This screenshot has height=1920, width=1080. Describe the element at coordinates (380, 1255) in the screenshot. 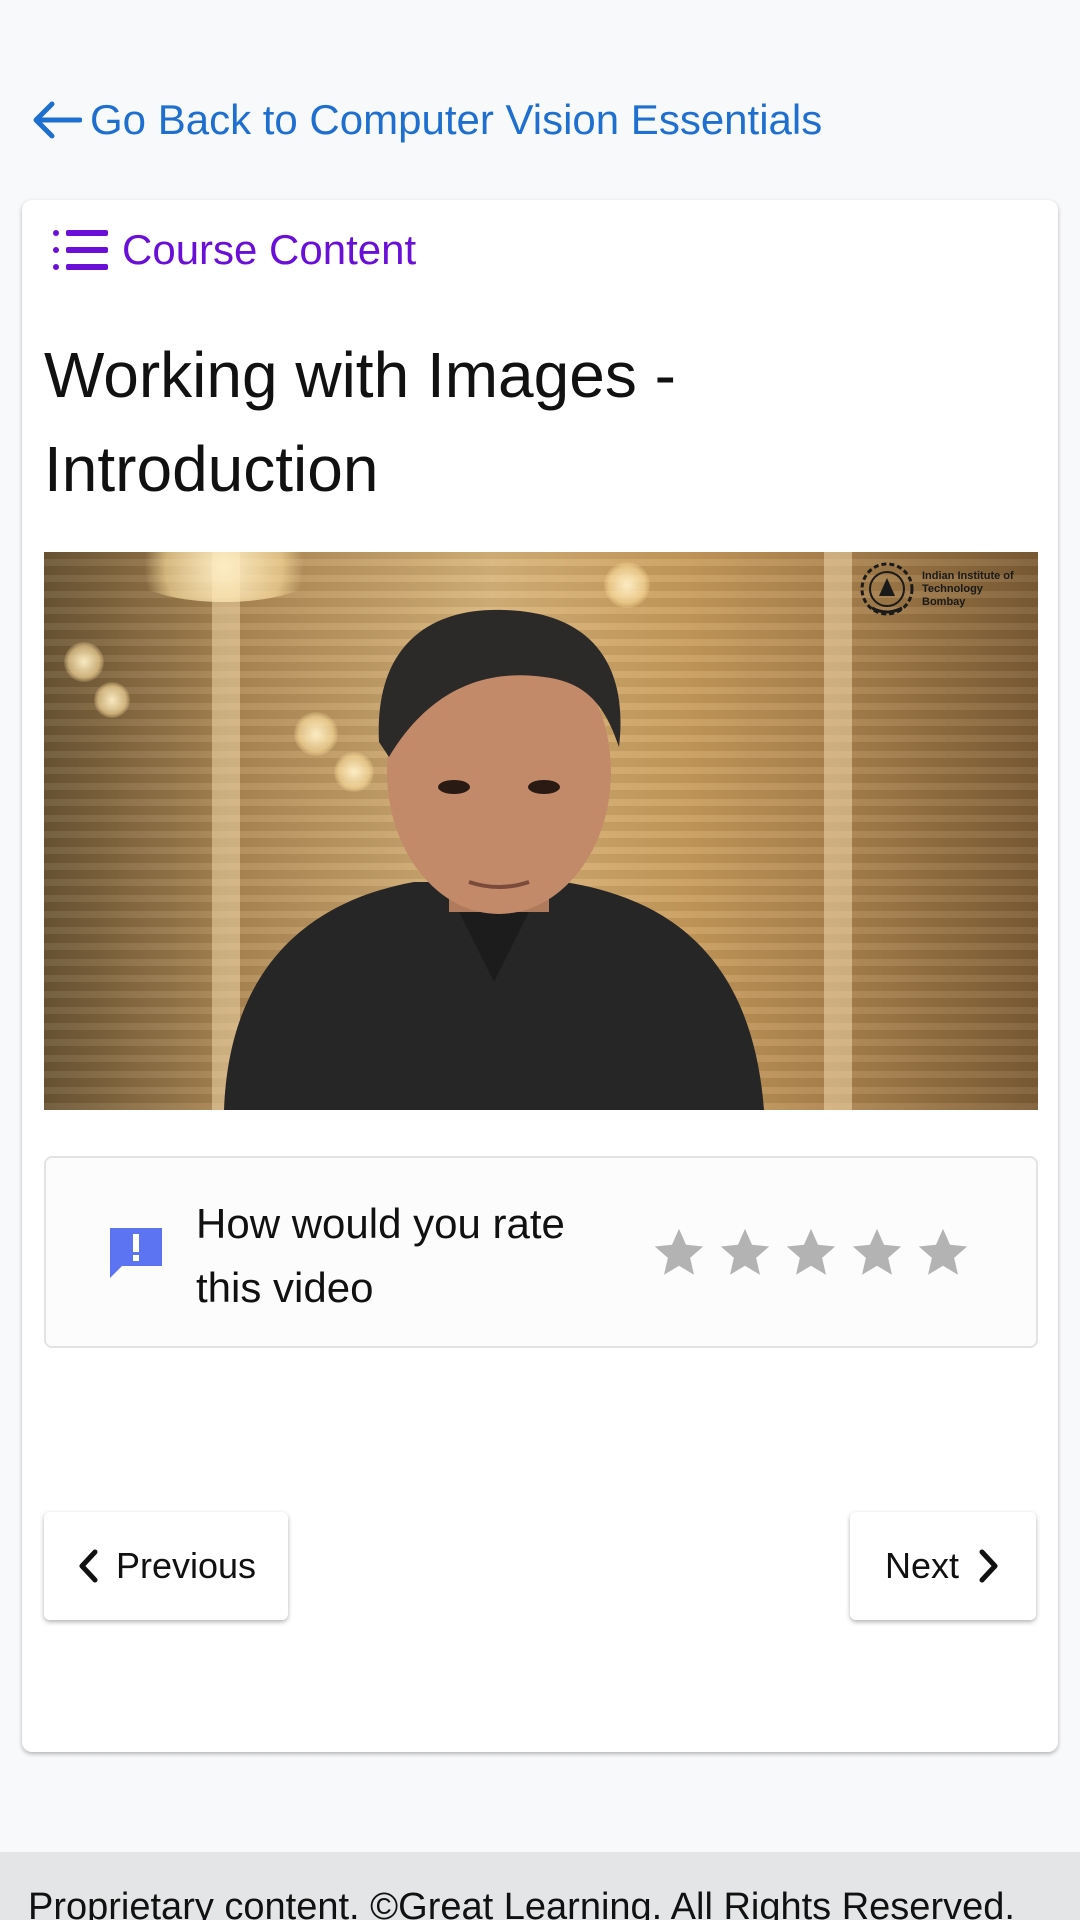

I see `rating-question: How would you rate this video` at that location.